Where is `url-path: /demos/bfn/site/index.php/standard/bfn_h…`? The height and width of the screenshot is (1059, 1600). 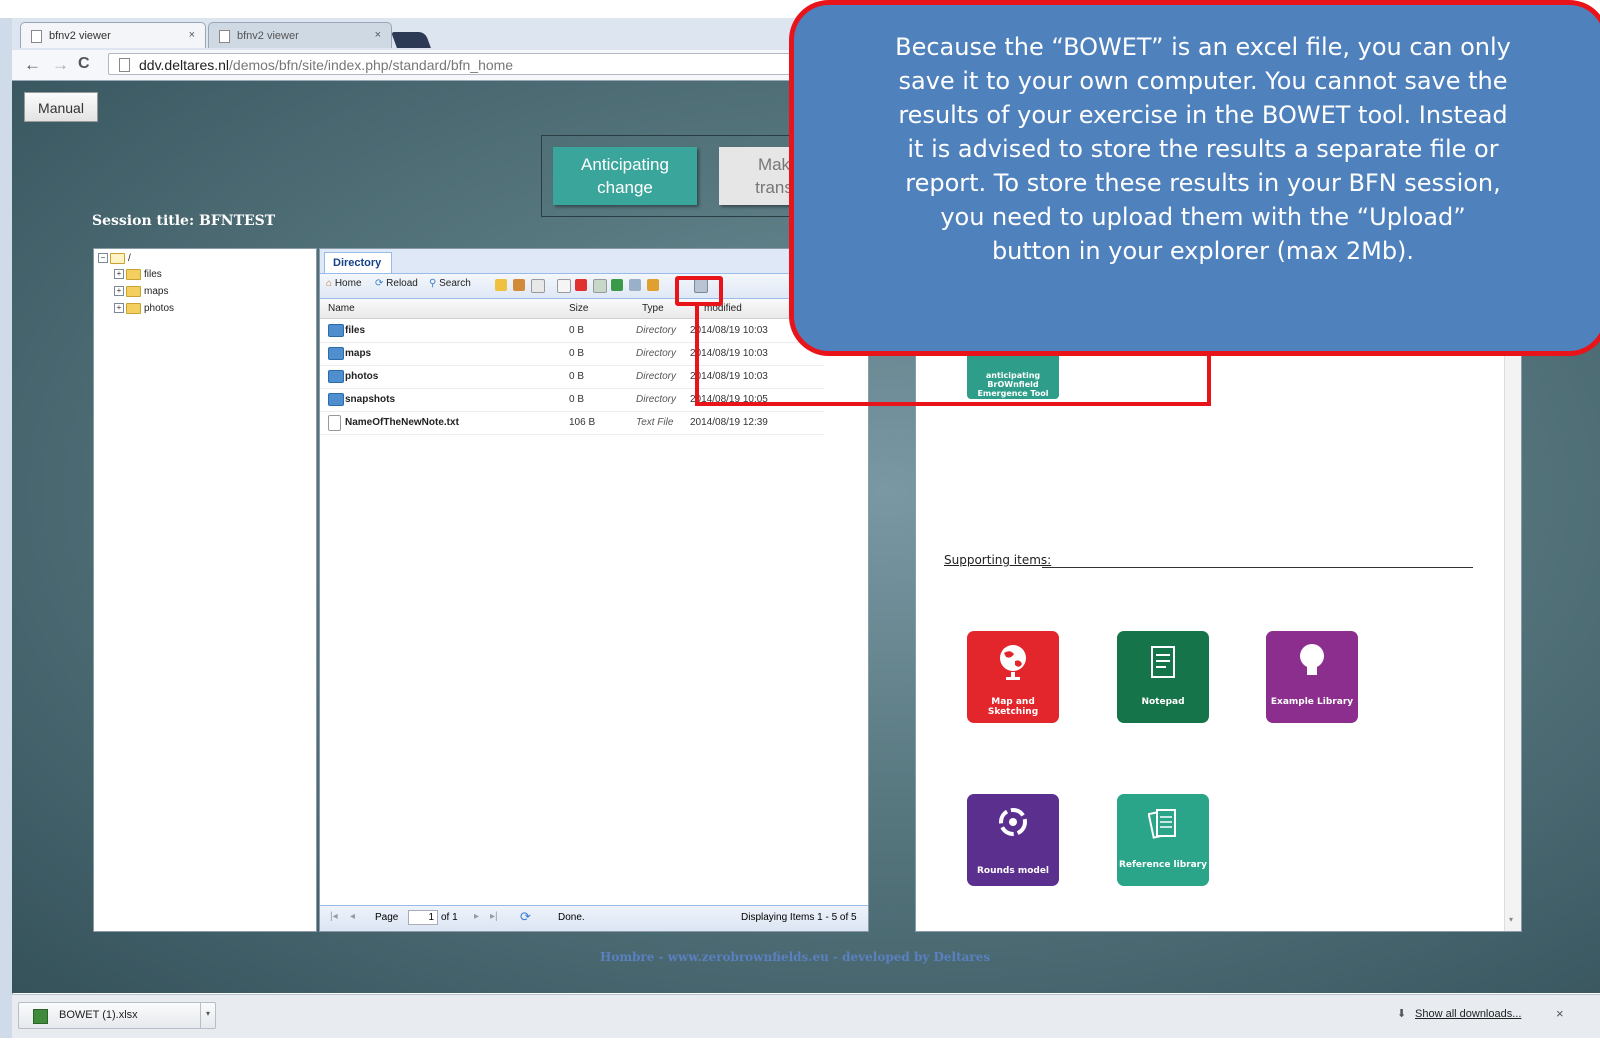 url-path: /demos/bfn/site/index.php/standard/bfn_h… is located at coordinates (371, 65).